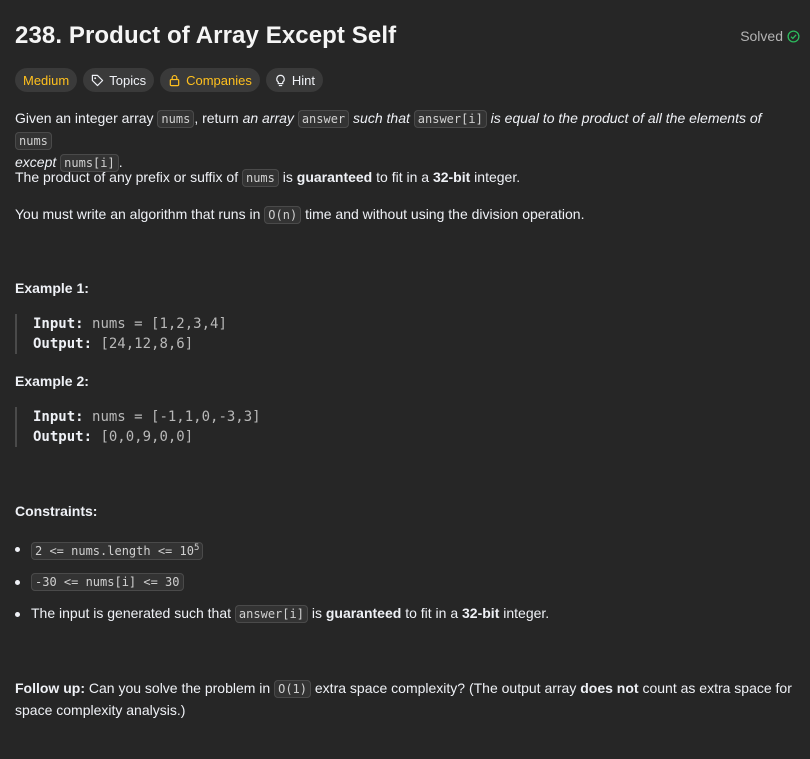 This screenshot has height=759, width=810. I want to click on text: You must write an algorithm that runs in, so click(140, 214).